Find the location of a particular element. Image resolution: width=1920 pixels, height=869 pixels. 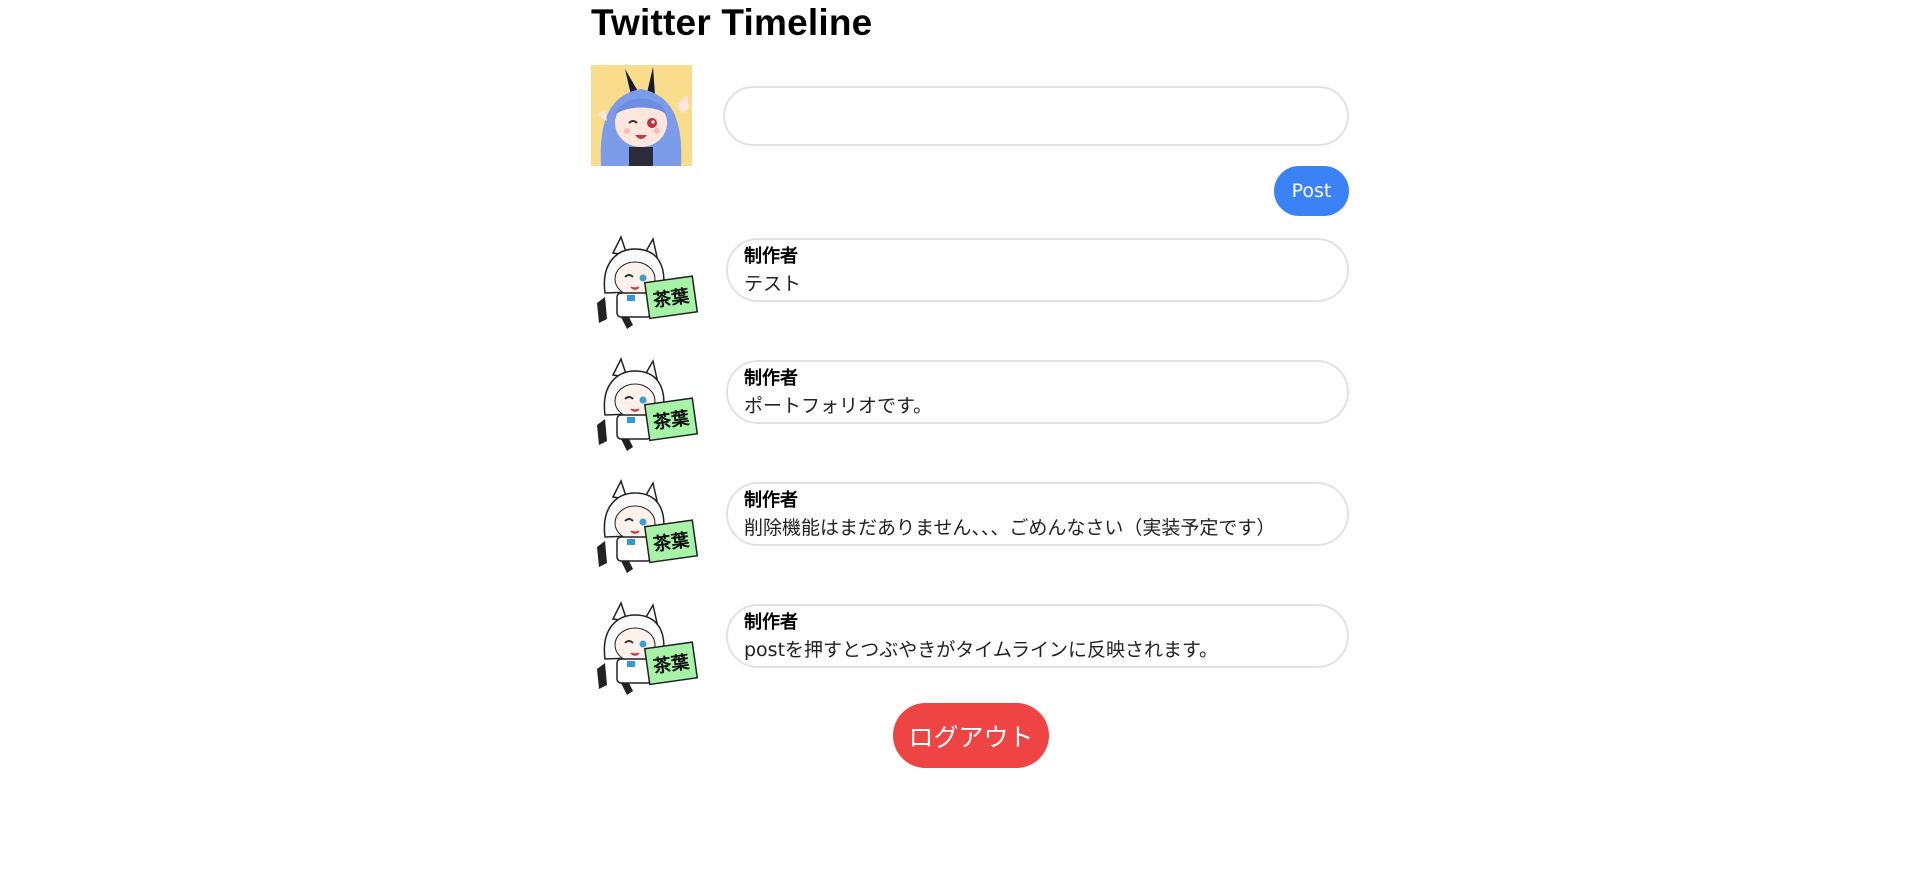

post-button: Post is located at coordinates (1311, 191).